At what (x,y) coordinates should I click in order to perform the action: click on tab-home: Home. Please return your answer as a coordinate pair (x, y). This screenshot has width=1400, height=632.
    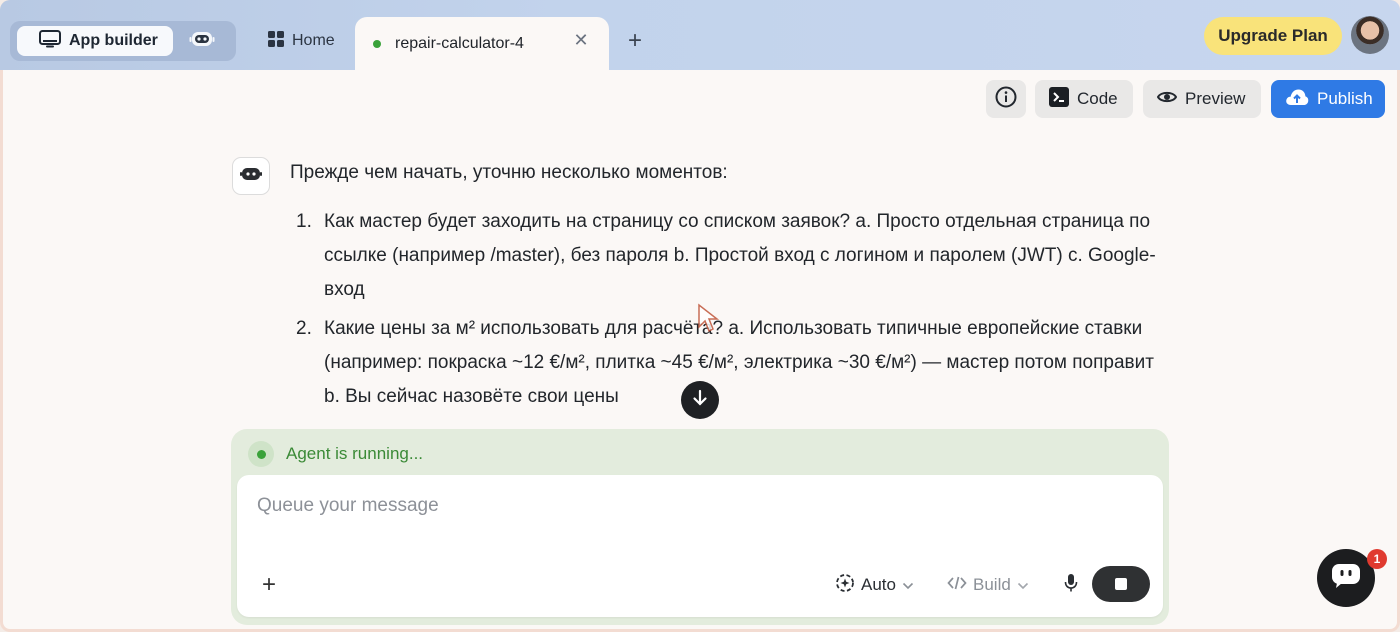
    Looking at the image, I should click on (301, 41).